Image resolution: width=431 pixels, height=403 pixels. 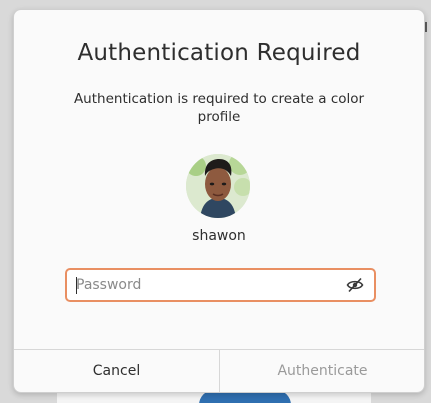 What do you see at coordinates (355, 285) in the screenshot?
I see `reveal-password-icon` at bounding box center [355, 285].